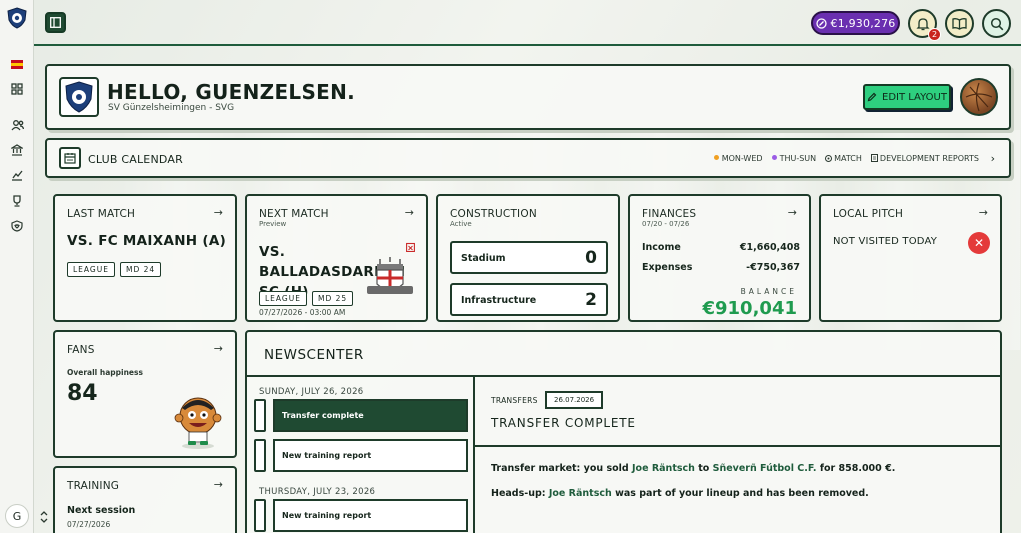  Describe the element at coordinates (768, 291) in the screenshot. I see `balance-label: BALANCE` at that location.